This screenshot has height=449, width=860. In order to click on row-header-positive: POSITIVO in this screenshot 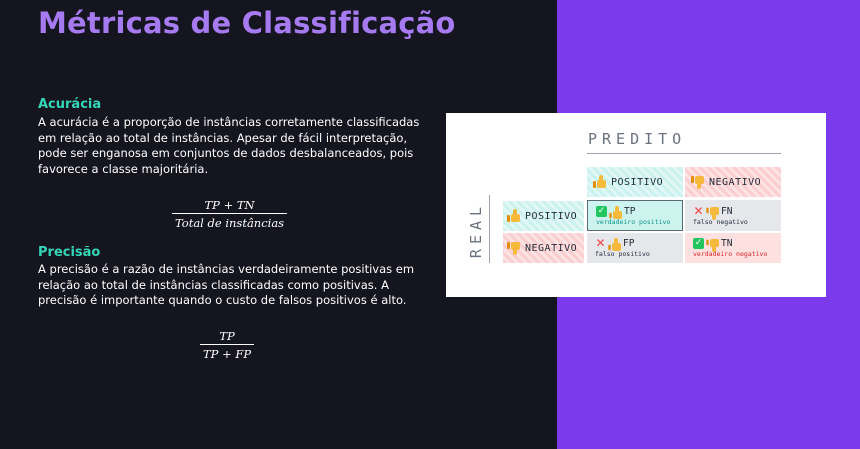, I will do `click(543, 216)`.